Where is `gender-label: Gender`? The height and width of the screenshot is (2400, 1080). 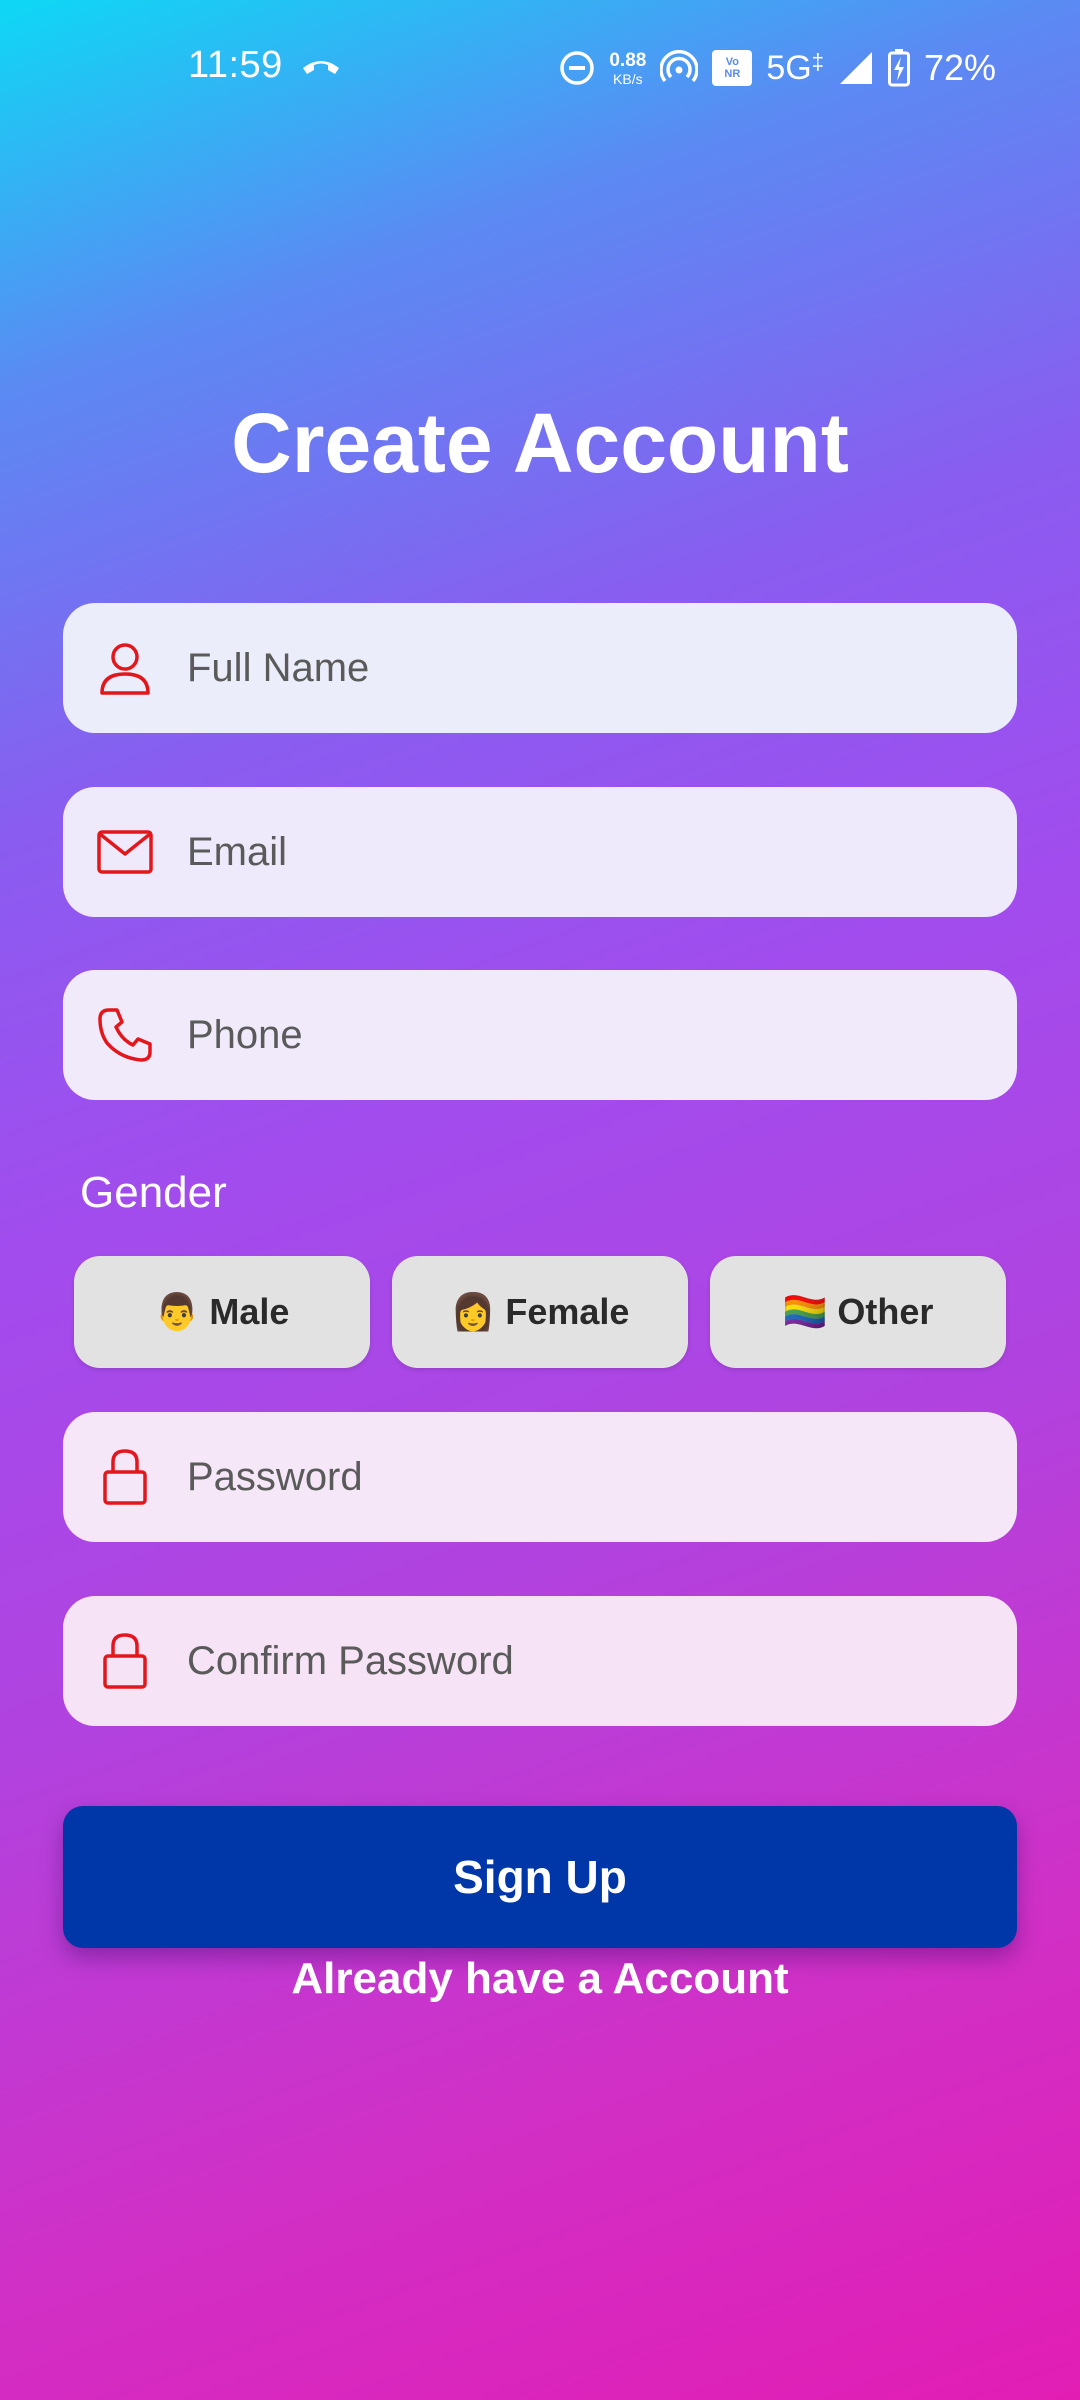
gender-label: Gender is located at coordinates (153, 1192).